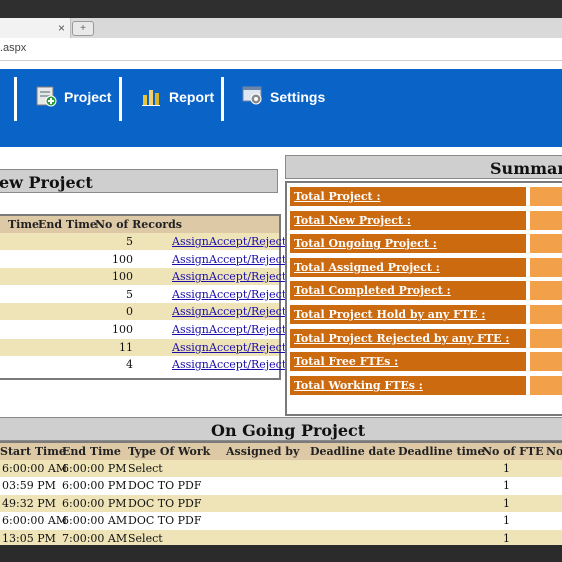 Image resolution: width=562 pixels, height=562 pixels. What do you see at coordinates (346, 361) in the screenshot?
I see `summary-item-label: Total Free FTEs :` at bounding box center [346, 361].